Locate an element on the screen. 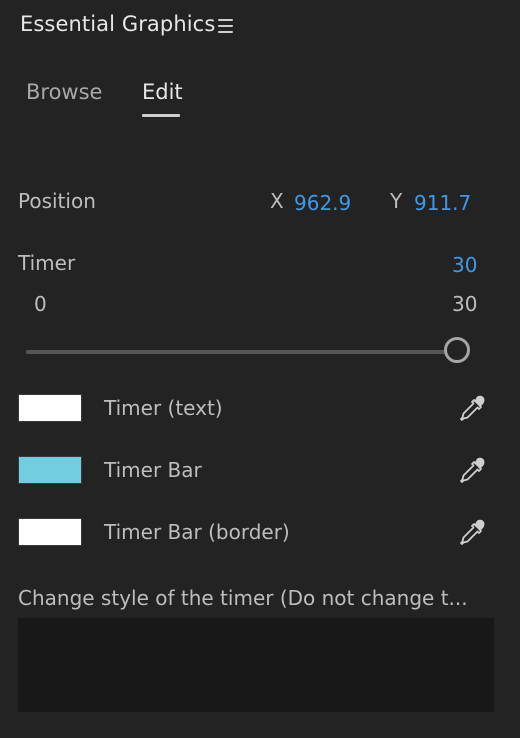 The height and width of the screenshot is (738, 520). timer-slider-track is located at coordinates (238, 352).